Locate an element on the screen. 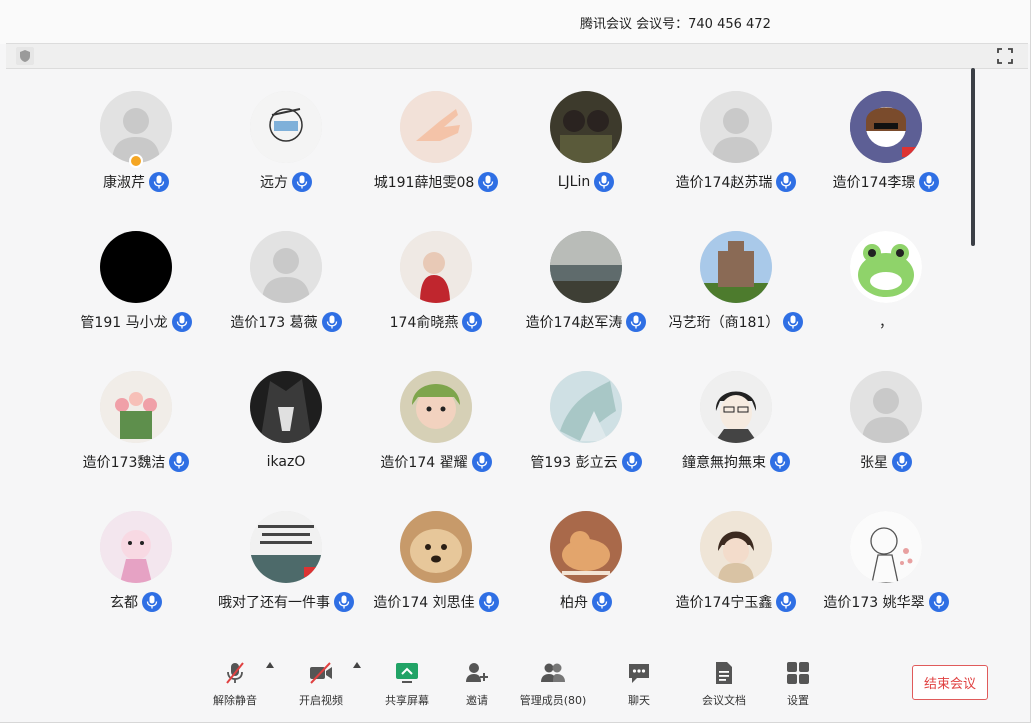  participant-name: ikazO is located at coordinates (286, 462).